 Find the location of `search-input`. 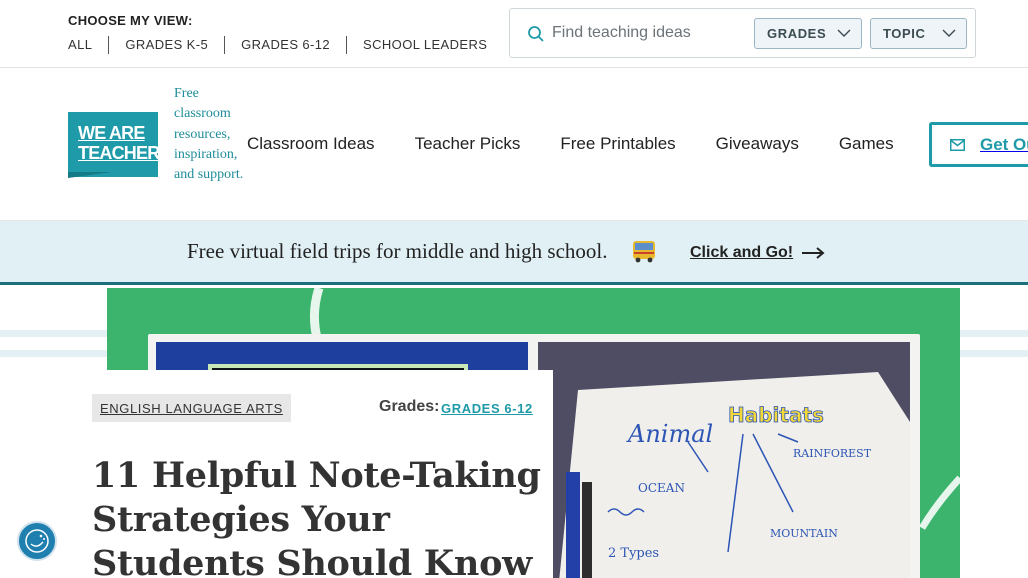

search-input is located at coordinates (652, 33).